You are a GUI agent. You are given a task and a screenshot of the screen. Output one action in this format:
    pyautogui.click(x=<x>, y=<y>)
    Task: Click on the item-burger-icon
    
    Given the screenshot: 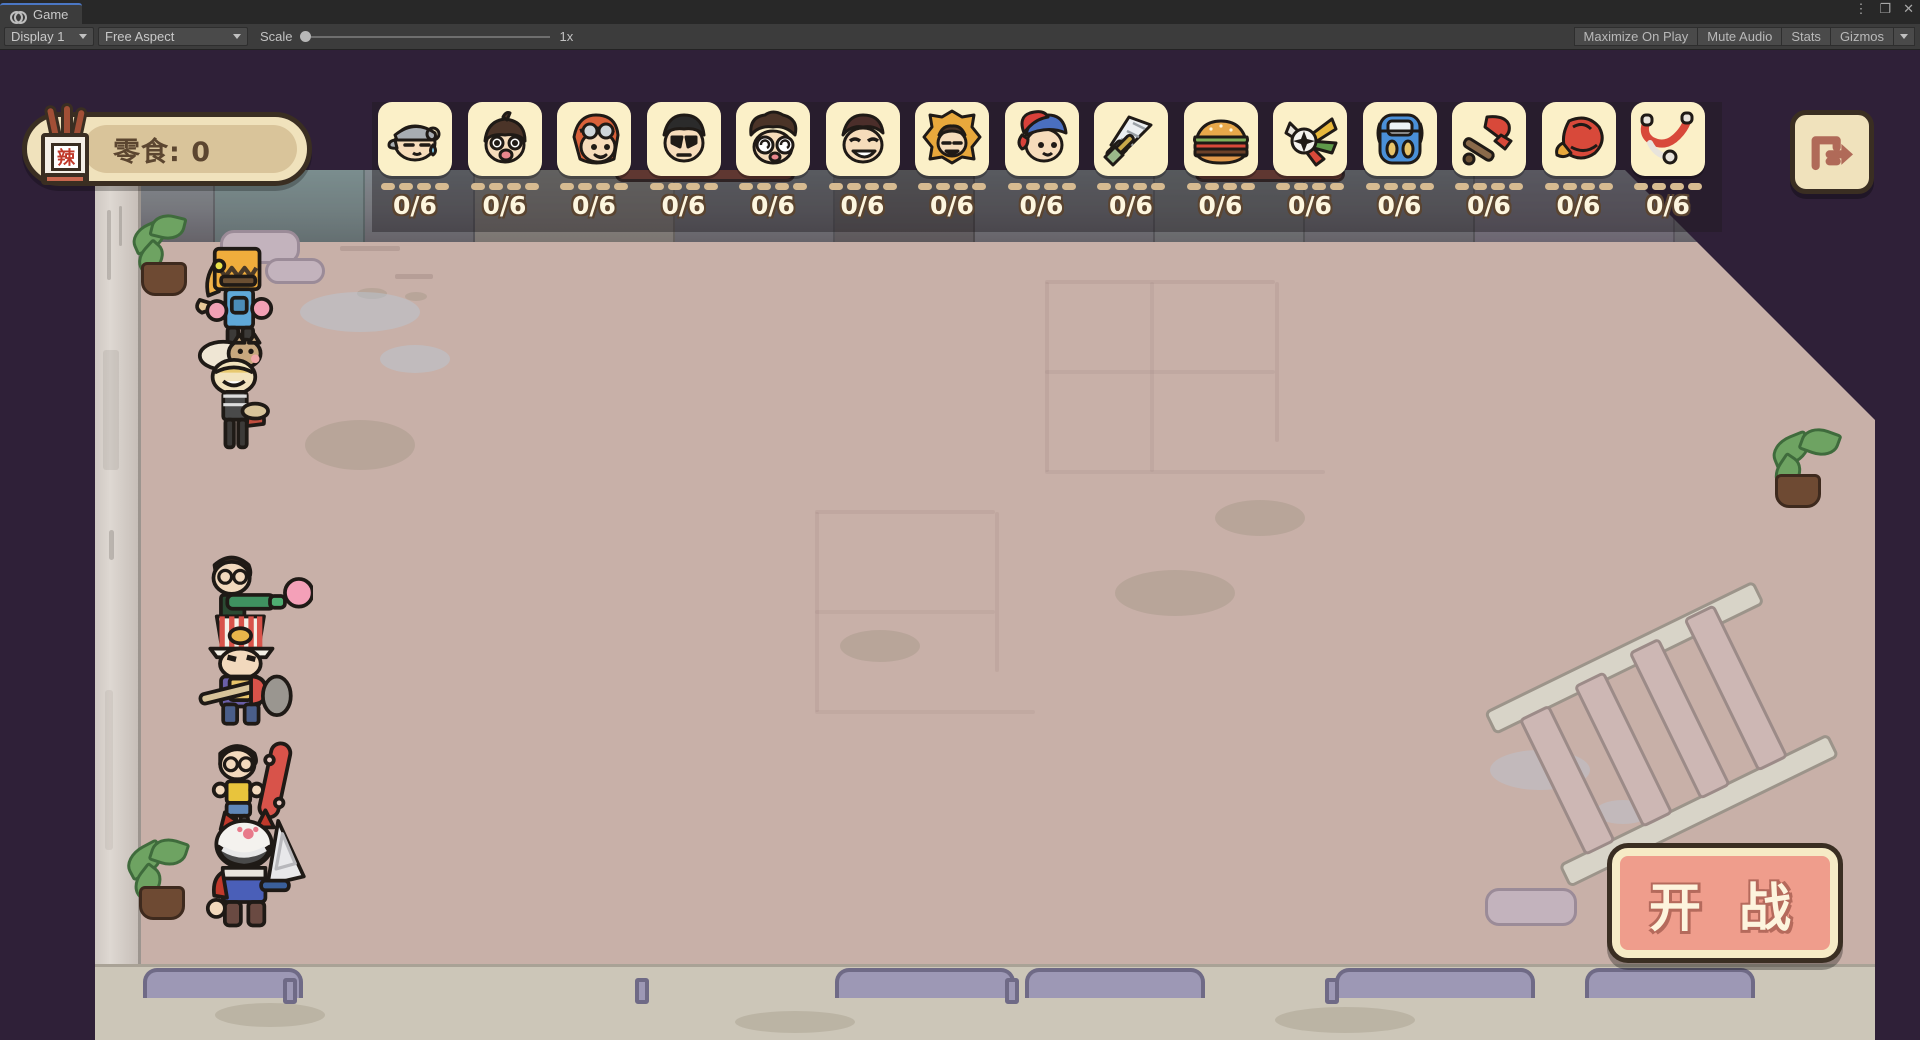 What is the action you would take?
    pyautogui.click(x=1220, y=142)
    